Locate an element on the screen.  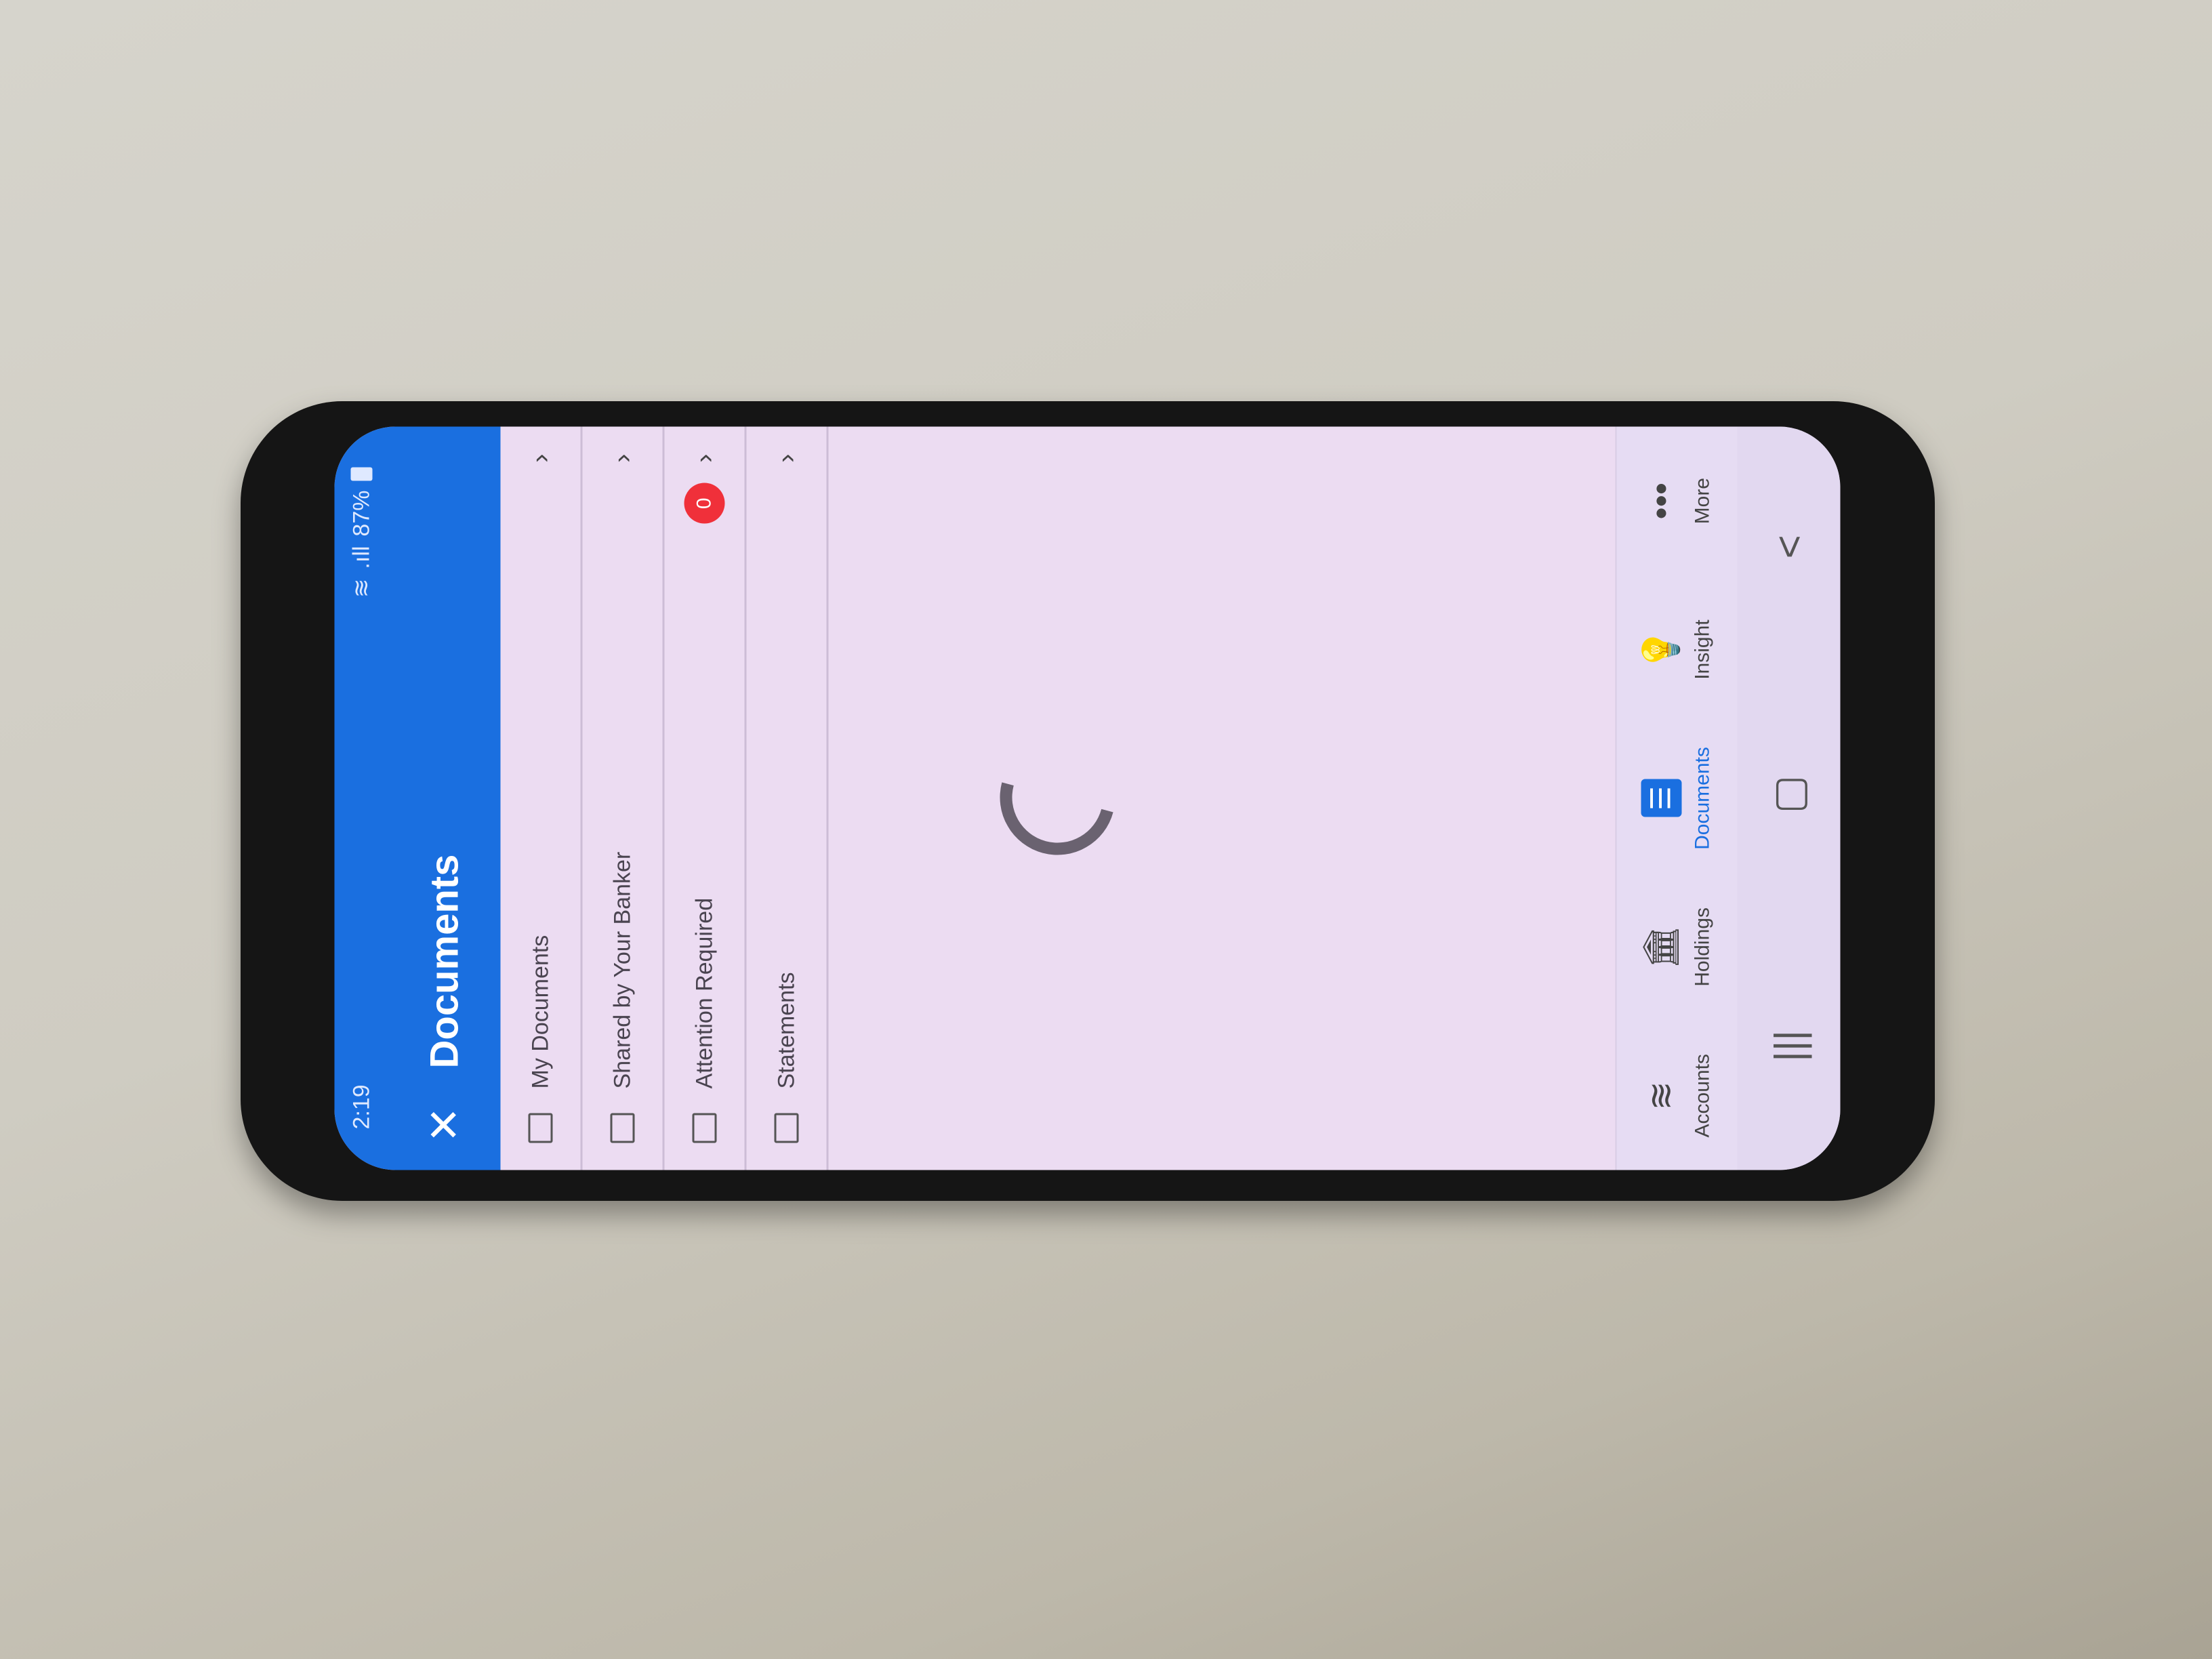
count-badge: 0 is located at coordinates (704, 503).